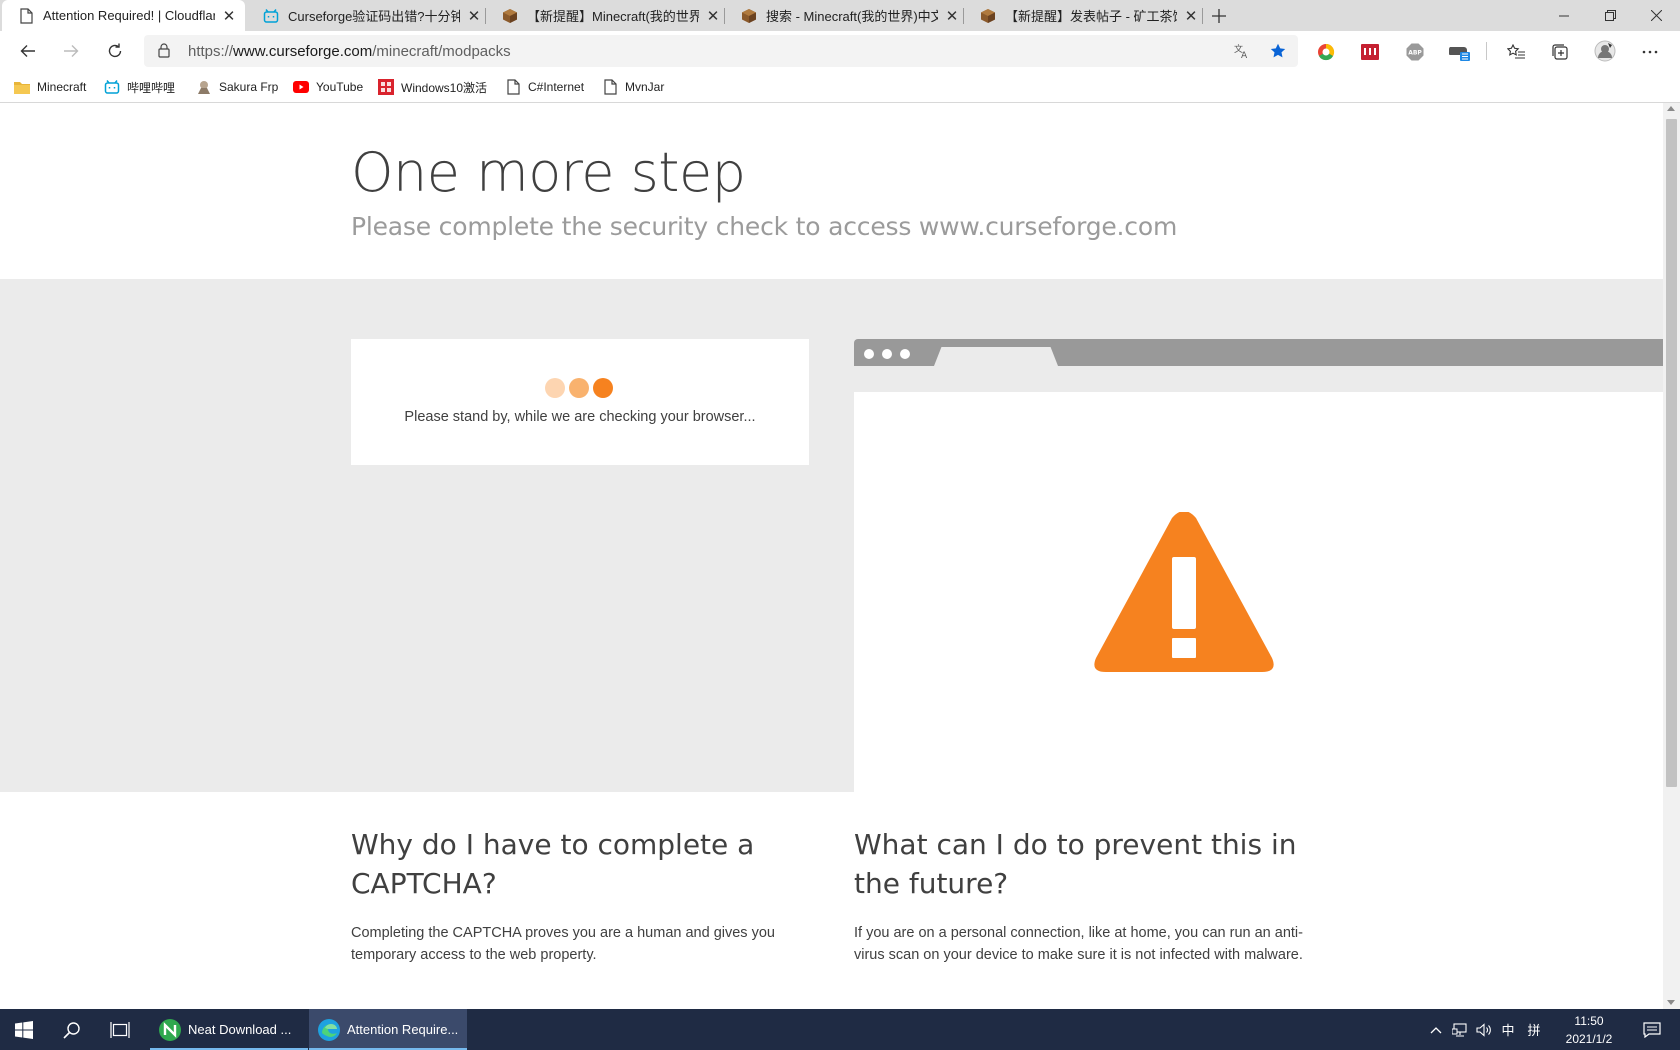 This screenshot has width=1680, height=1050. I want to click on loading-dots, so click(579, 388).